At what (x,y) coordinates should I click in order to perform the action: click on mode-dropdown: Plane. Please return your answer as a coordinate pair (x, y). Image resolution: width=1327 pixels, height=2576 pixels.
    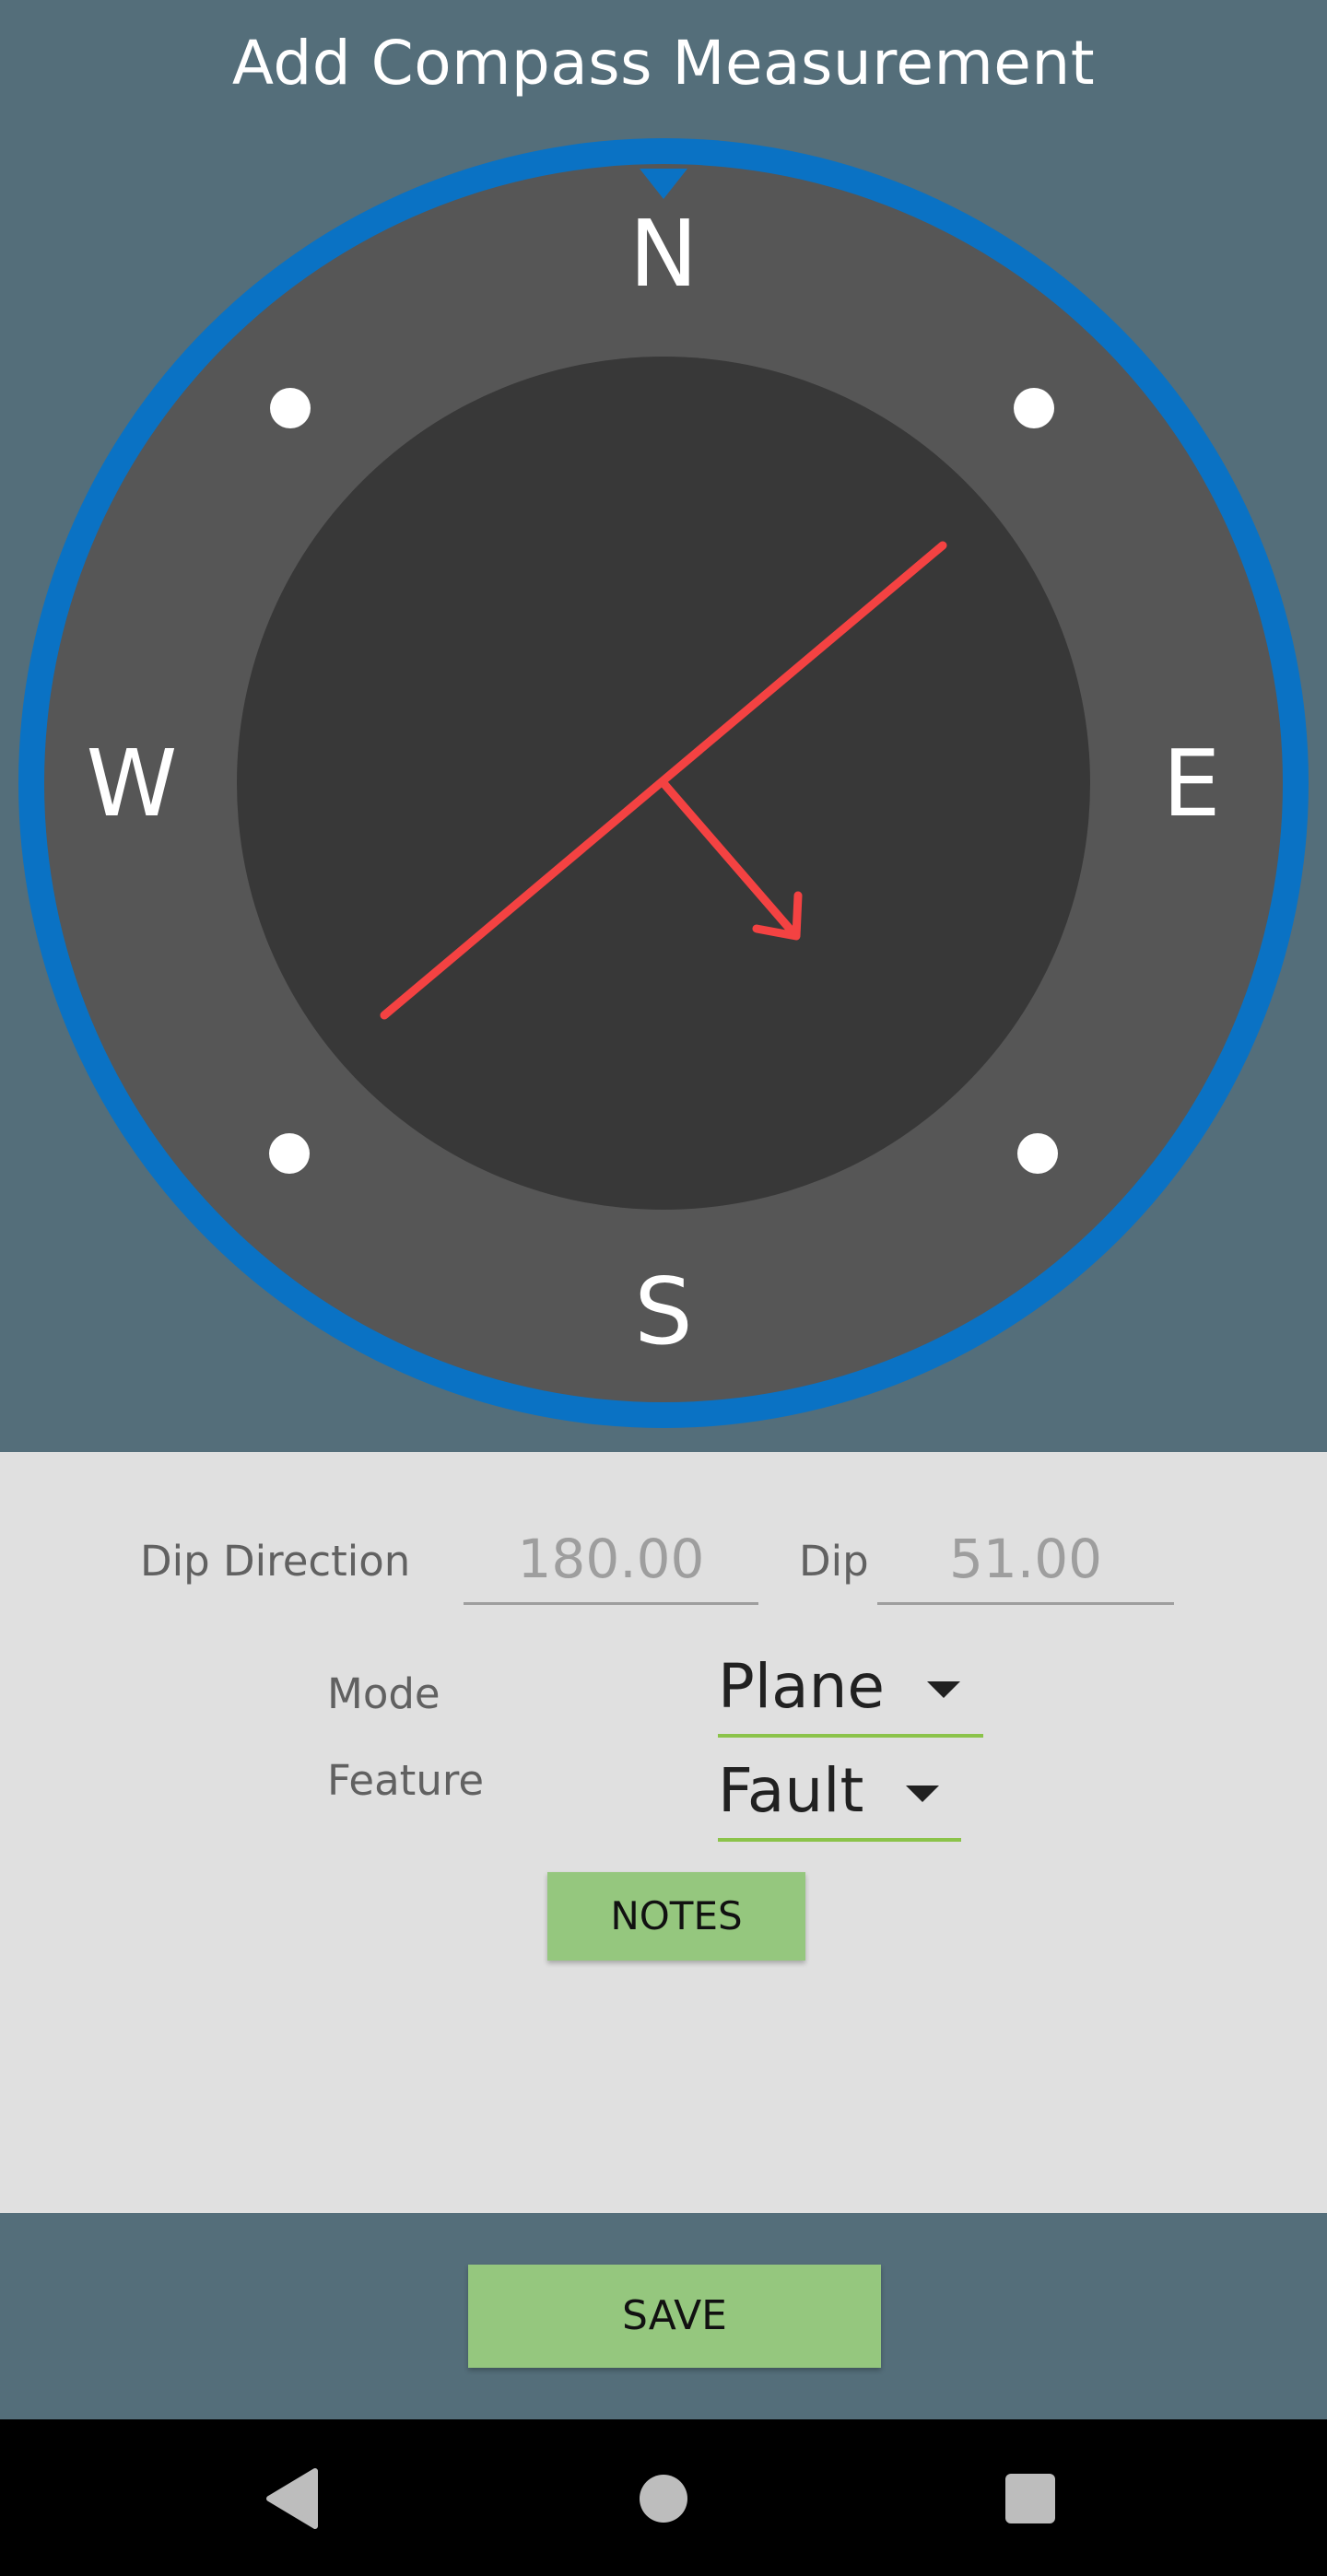
    Looking at the image, I should click on (850, 1691).